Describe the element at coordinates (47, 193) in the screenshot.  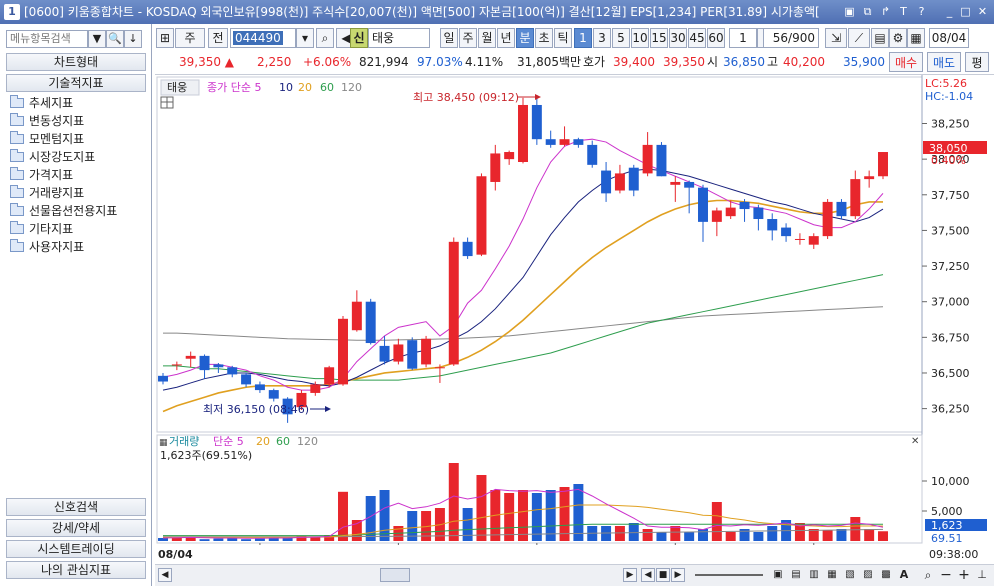
I see `tree-item-volume: 거래량지표` at that location.